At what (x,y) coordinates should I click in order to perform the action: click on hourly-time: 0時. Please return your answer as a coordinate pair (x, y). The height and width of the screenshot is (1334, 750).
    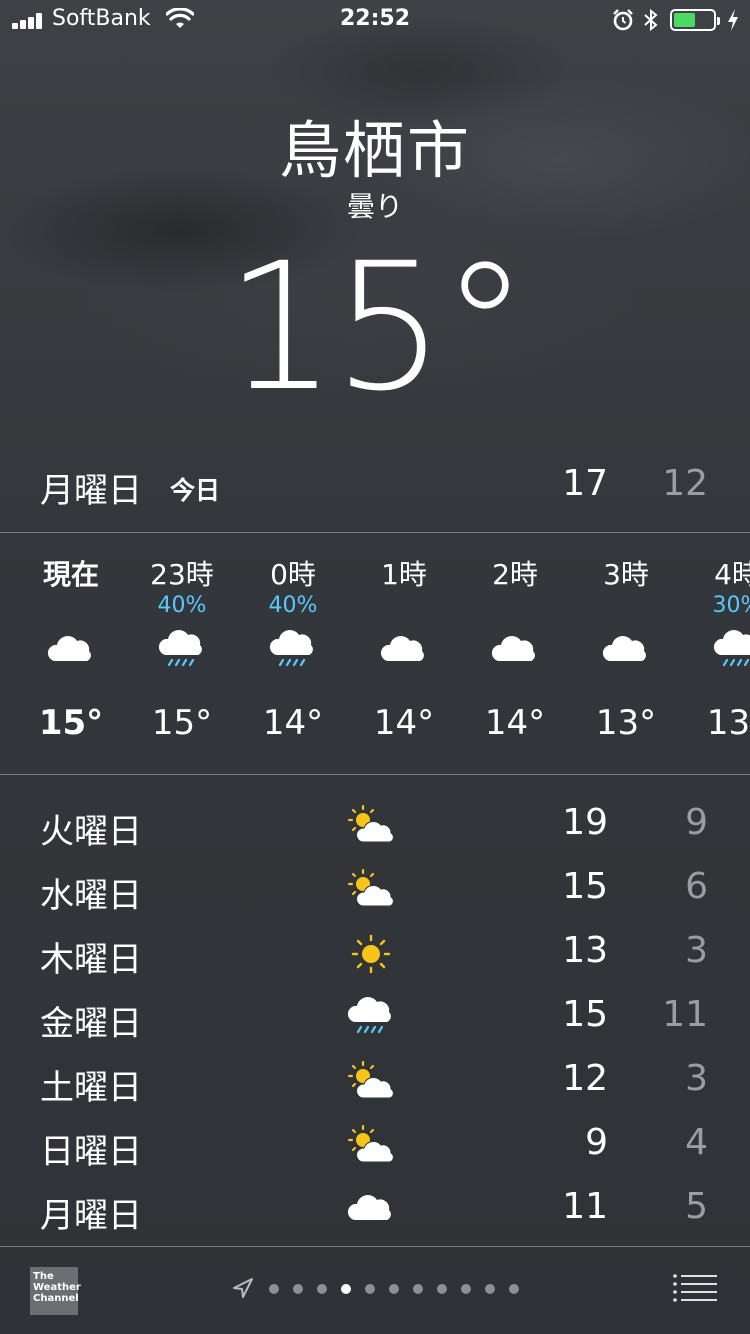
    Looking at the image, I should click on (293, 574).